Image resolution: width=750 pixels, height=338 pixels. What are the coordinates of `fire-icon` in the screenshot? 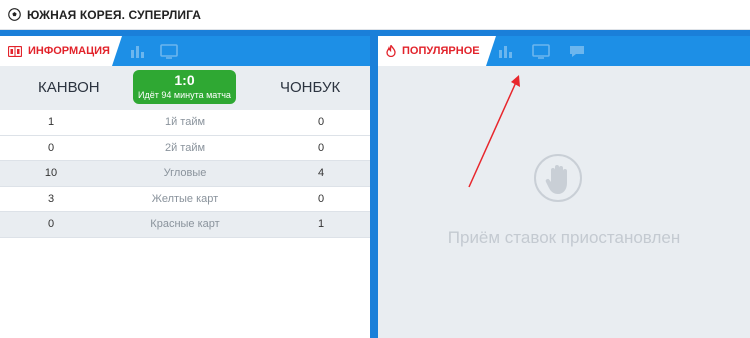 It's located at (391, 51).